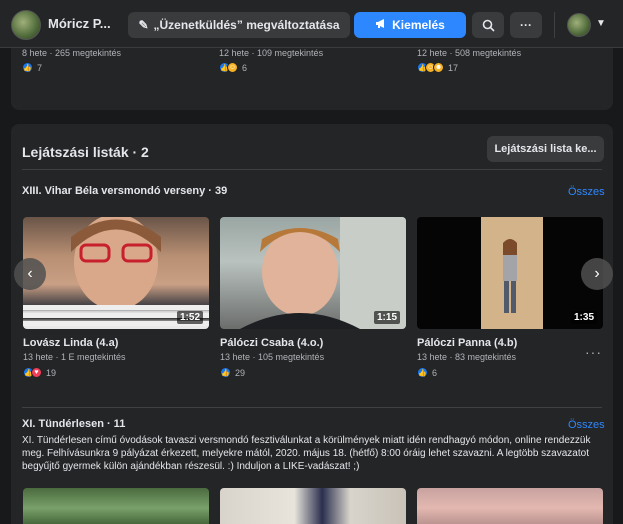 The height and width of the screenshot is (524, 623). Describe the element at coordinates (579, 25) in the screenshot. I see `user-avatar` at that location.